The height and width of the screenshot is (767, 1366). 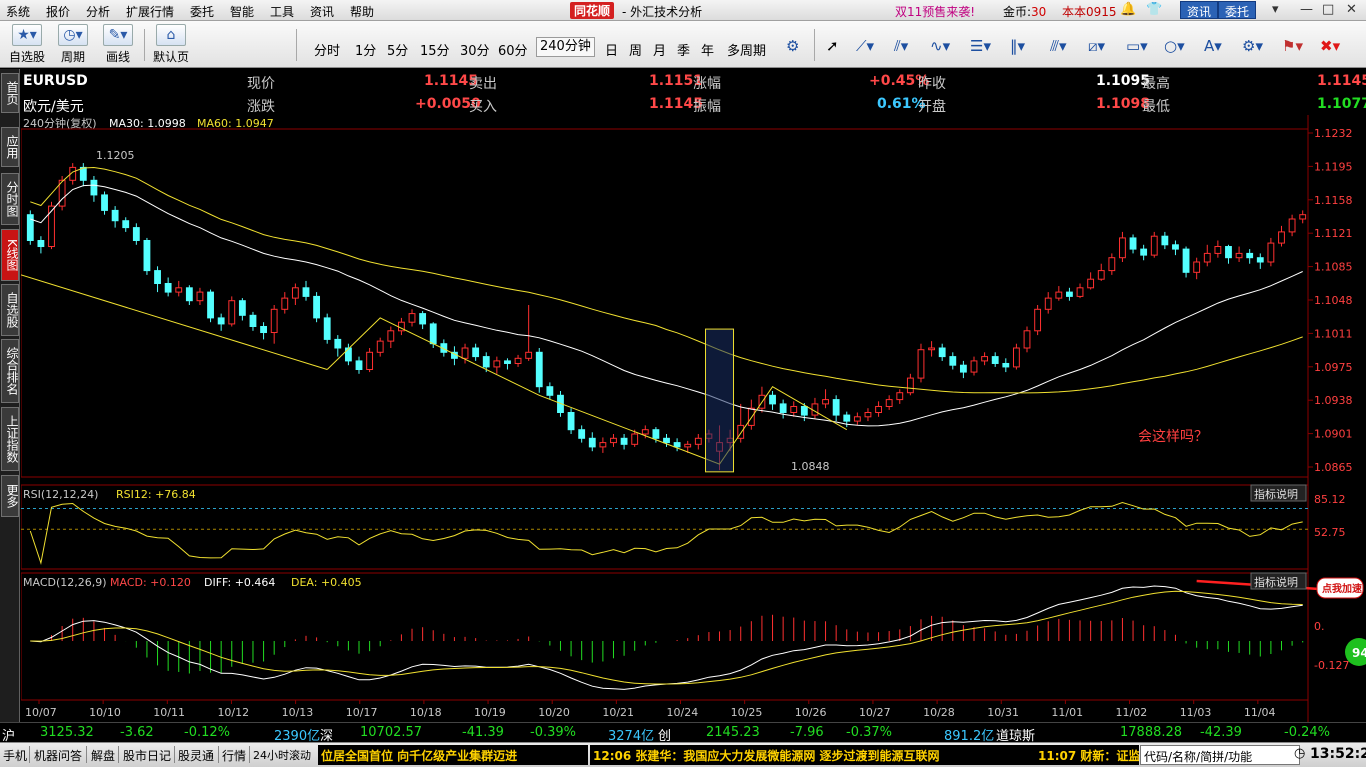 I want to click on news-ticker-2: 12:06 张建华：我国应大力发展微能源网 逐步过渡到能源互联网, so click(x=812, y=755).